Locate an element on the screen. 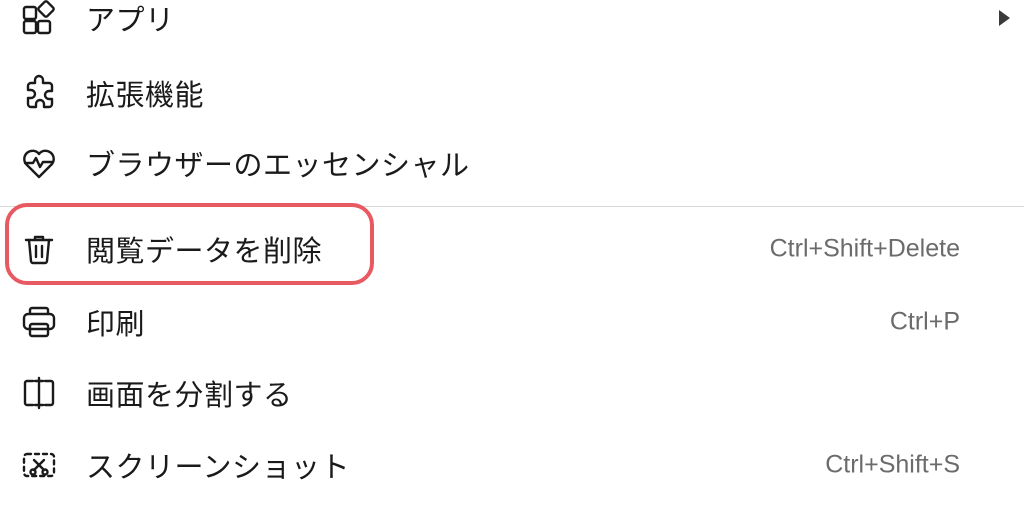 The image size is (1024, 507). printer-icon is located at coordinates (39, 322).